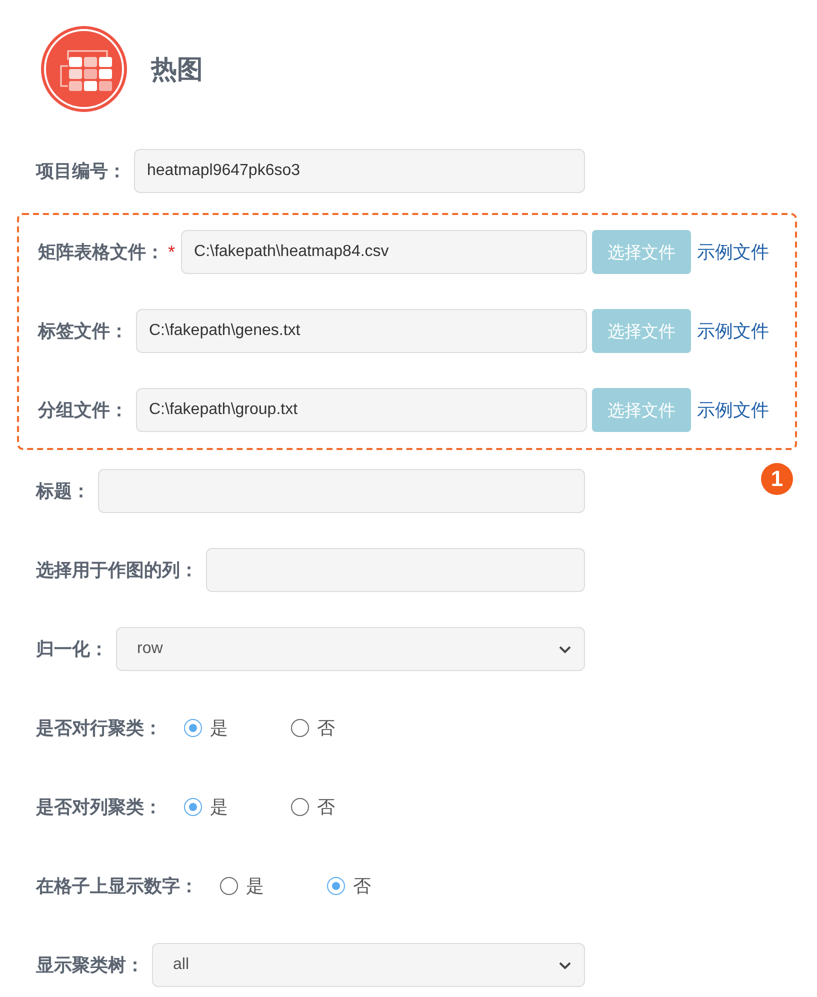  What do you see at coordinates (117, 886) in the screenshot?
I see `field-label: 在格子上显示数字：` at bounding box center [117, 886].